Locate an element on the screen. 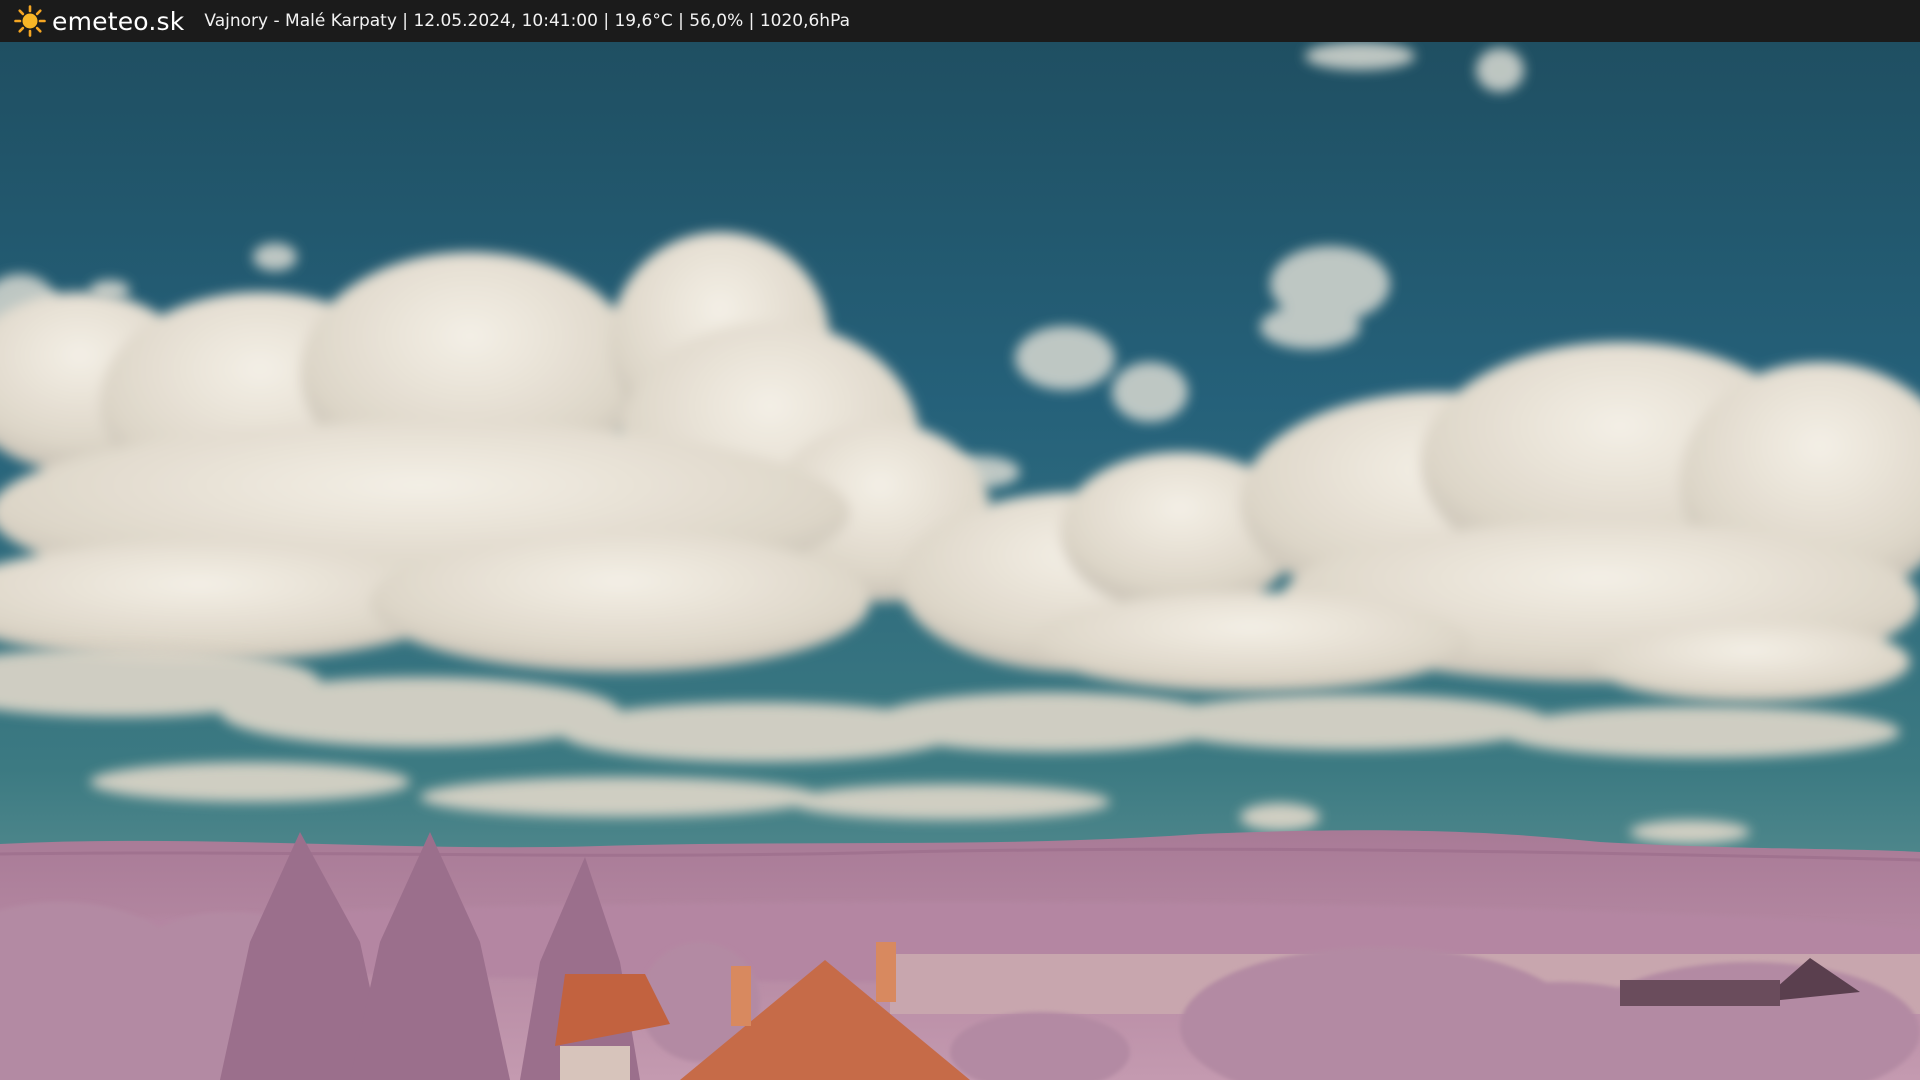 This screenshot has width=1920, height=1080. chimney-left is located at coordinates (741, 996).